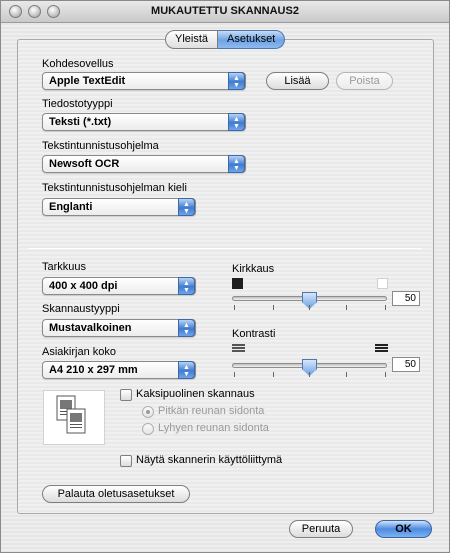 The height and width of the screenshot is (553, 450). Describe the element at coordinates (116, 494) in the screenshot. I see `restore-defaults-button: Palauta oletusasetukset` at that location.